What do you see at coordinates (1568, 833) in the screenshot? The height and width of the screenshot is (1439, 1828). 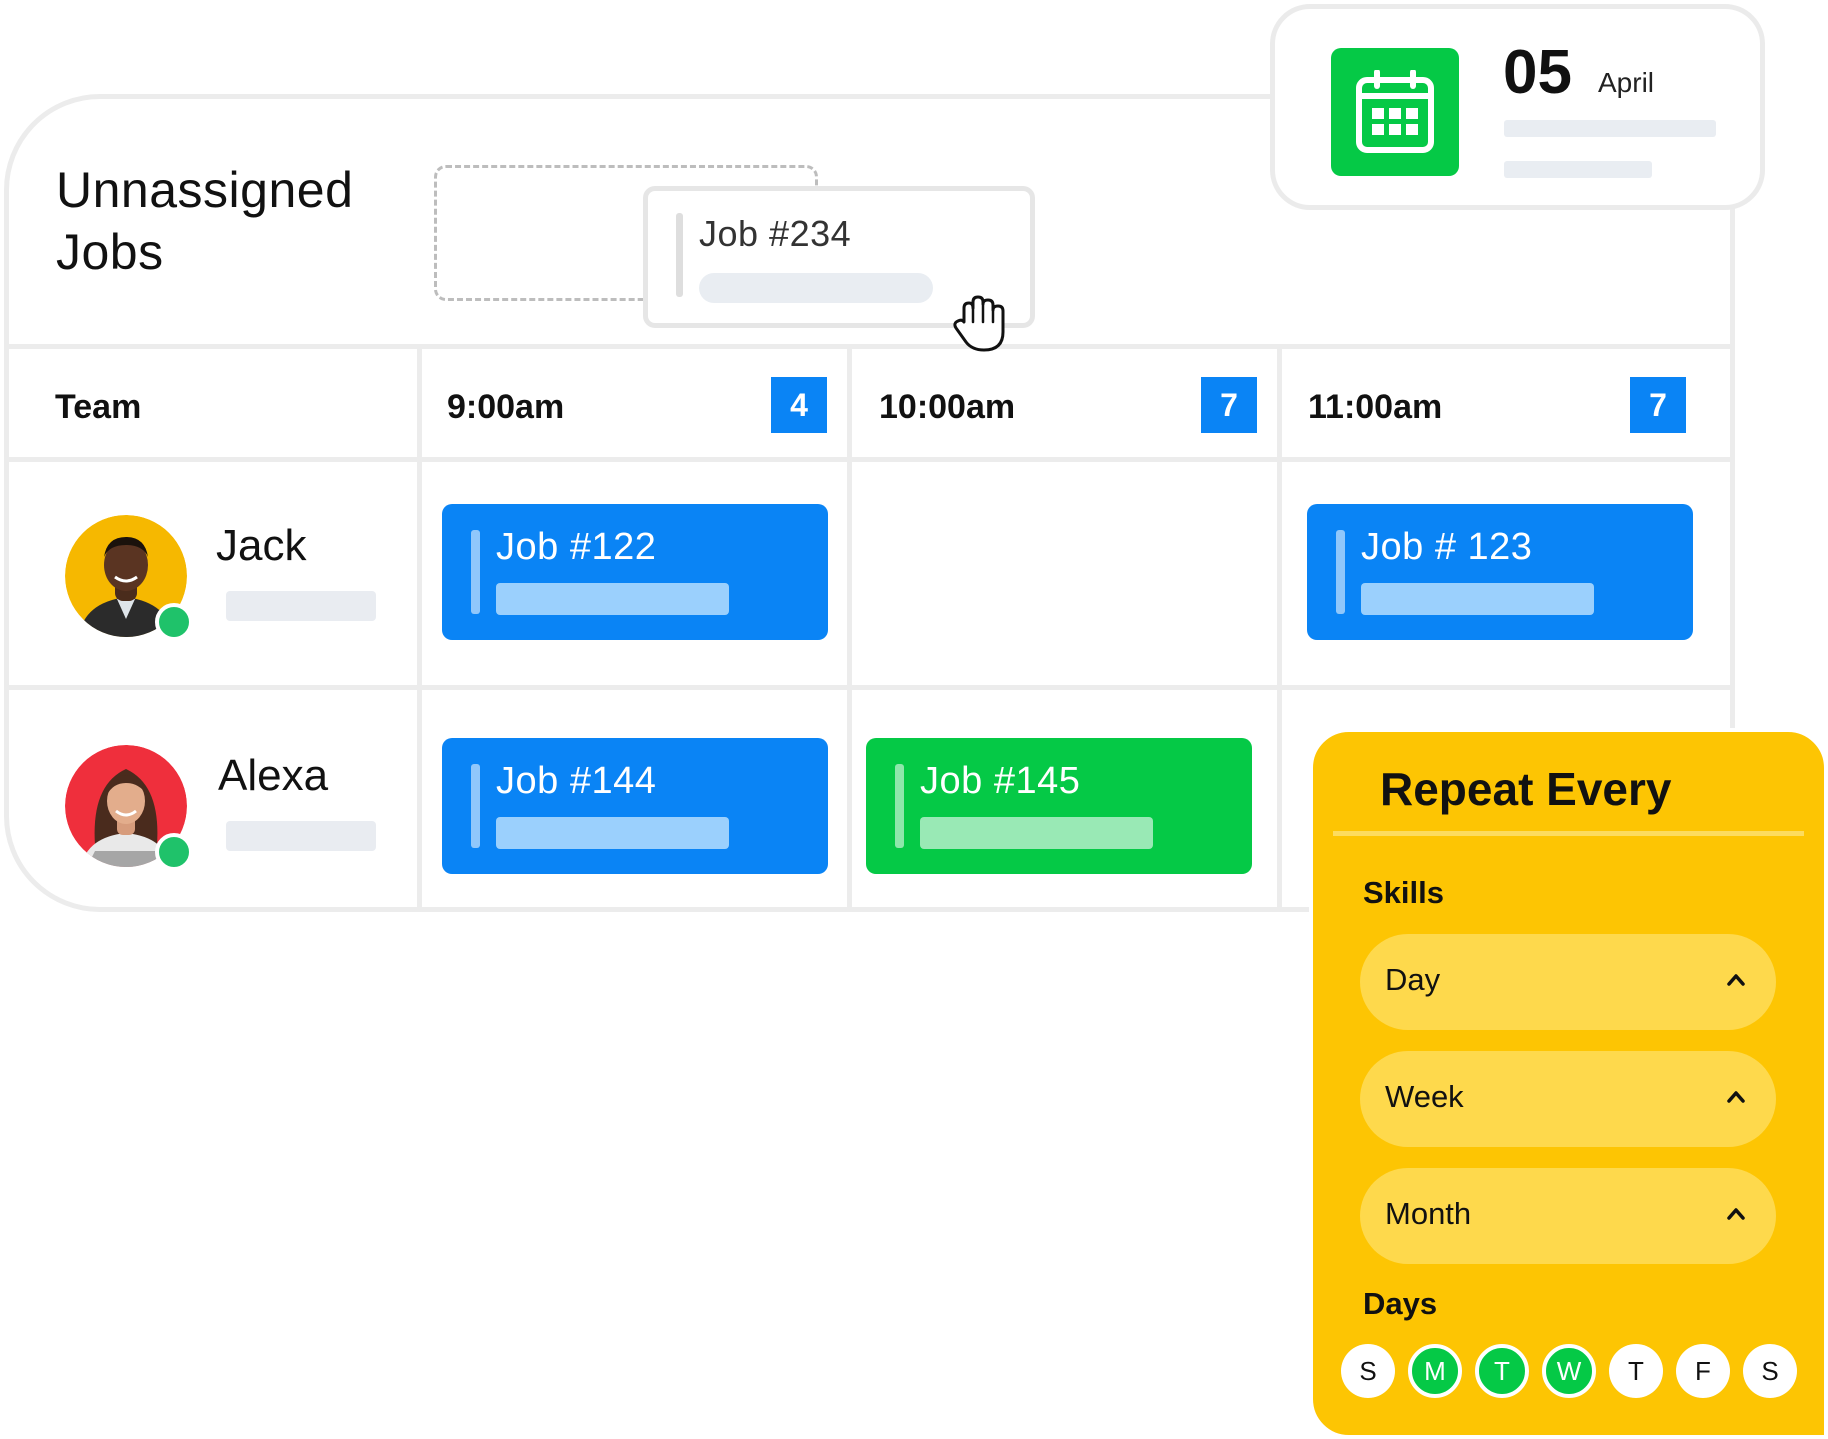 I see `panel-divider` at bounding box center [1568, 833].